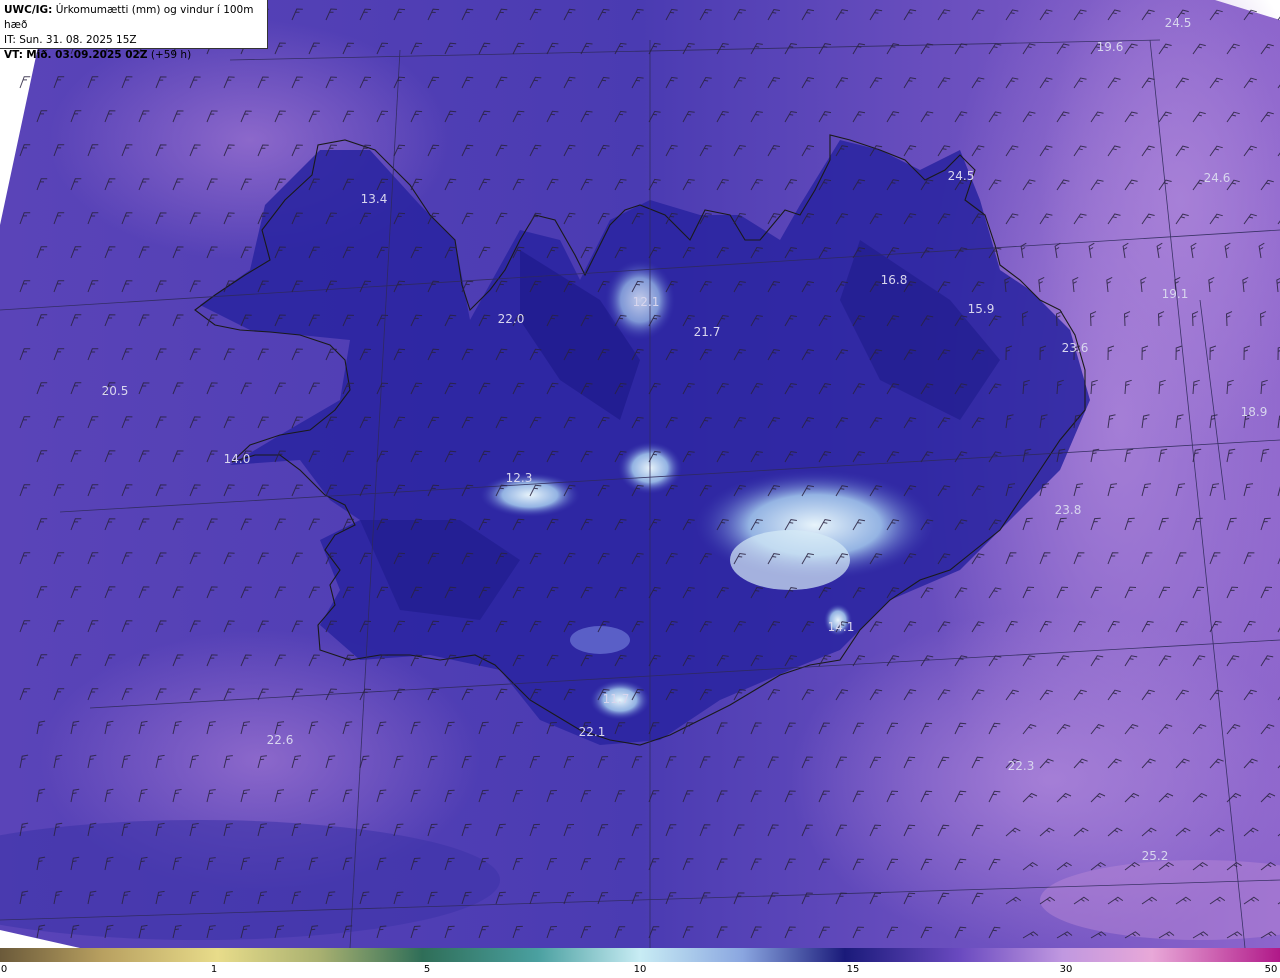  What do you see at coordinates (853, 969) in the screenshot?
I see `colorbar-tick: 15` at bounding box center [853, 969].